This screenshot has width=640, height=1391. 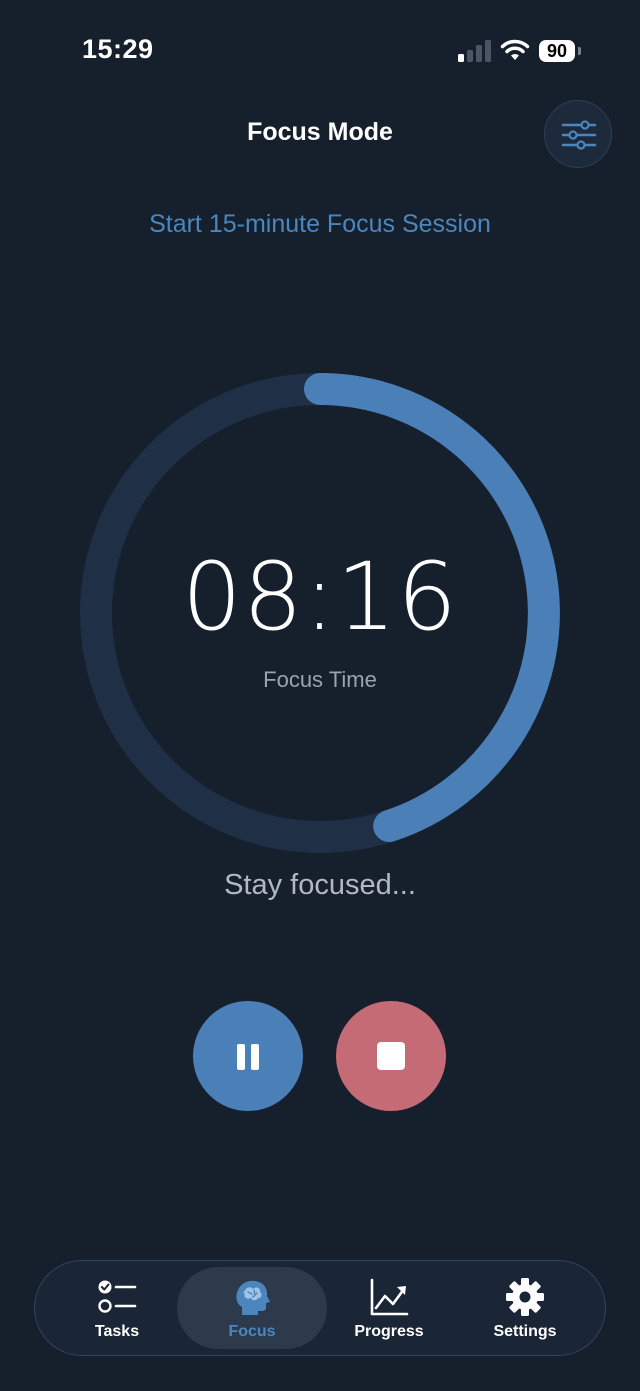 What do you see at coordinates (320, 679) in the screenshot?
I see `timer-label: Focus Time` at bounding box center [320, 679].